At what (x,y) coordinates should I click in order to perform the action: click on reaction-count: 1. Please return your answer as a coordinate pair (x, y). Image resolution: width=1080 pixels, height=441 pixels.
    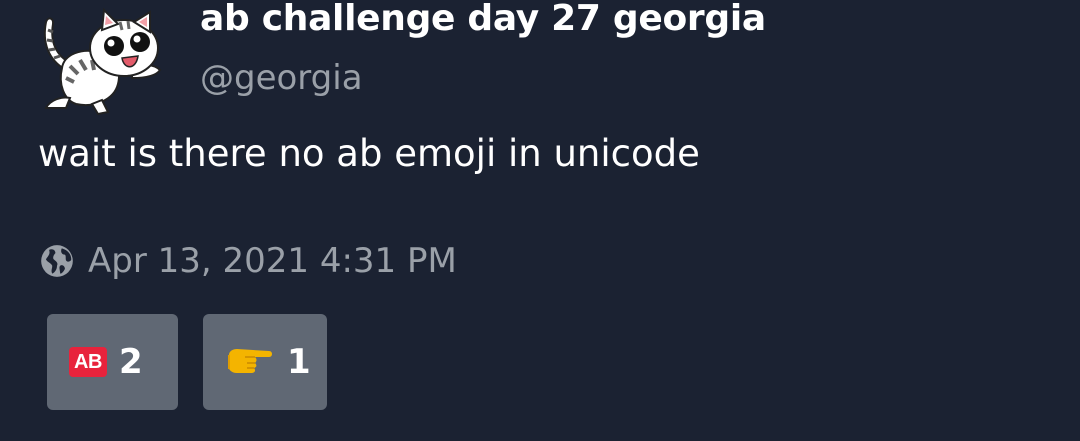
    Looking at the image, I should click on (299, 362).